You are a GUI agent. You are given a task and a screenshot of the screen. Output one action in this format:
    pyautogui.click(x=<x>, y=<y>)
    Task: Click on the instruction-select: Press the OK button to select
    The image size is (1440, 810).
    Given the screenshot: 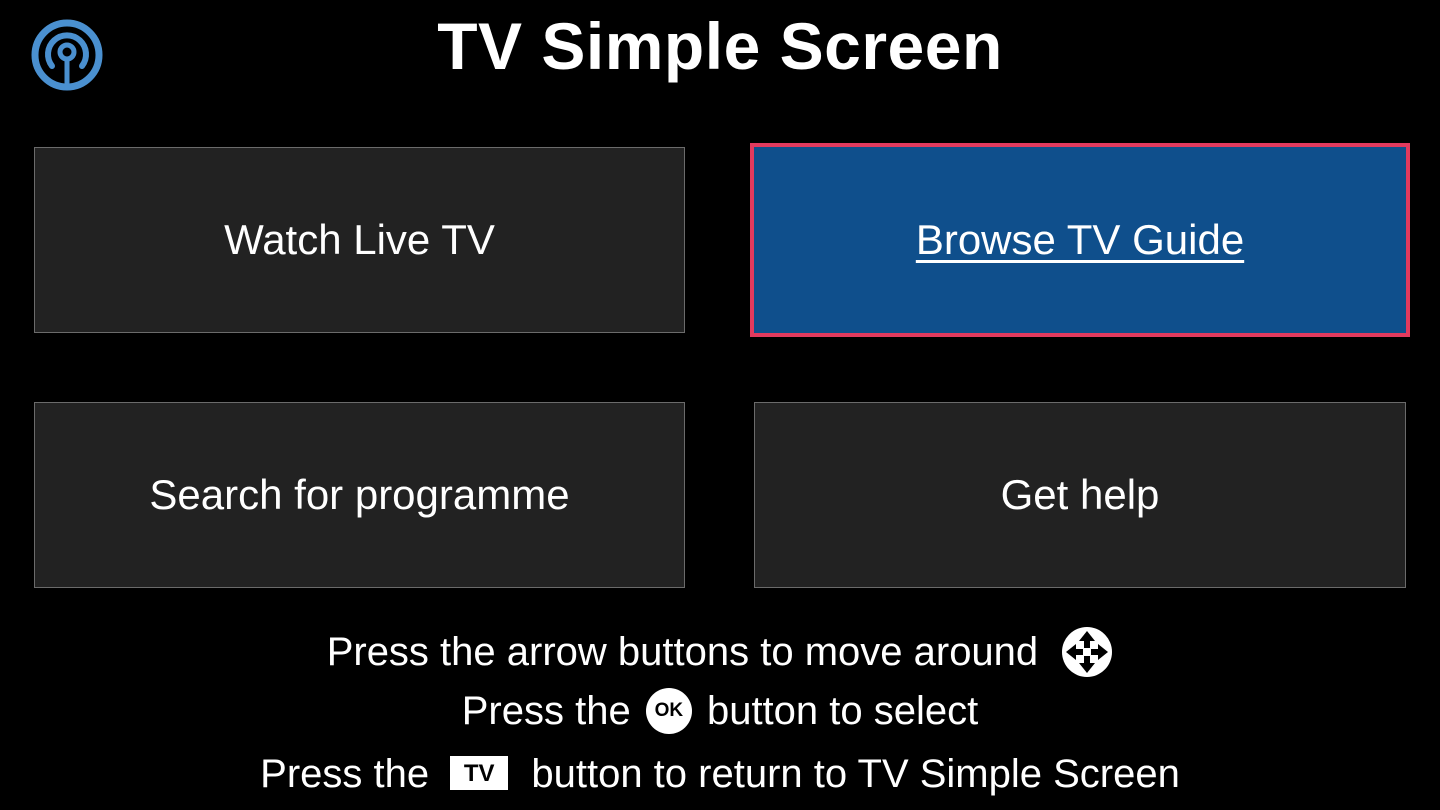 What is the action you would take?
    pyautogui.click(x=720, y=711)
    